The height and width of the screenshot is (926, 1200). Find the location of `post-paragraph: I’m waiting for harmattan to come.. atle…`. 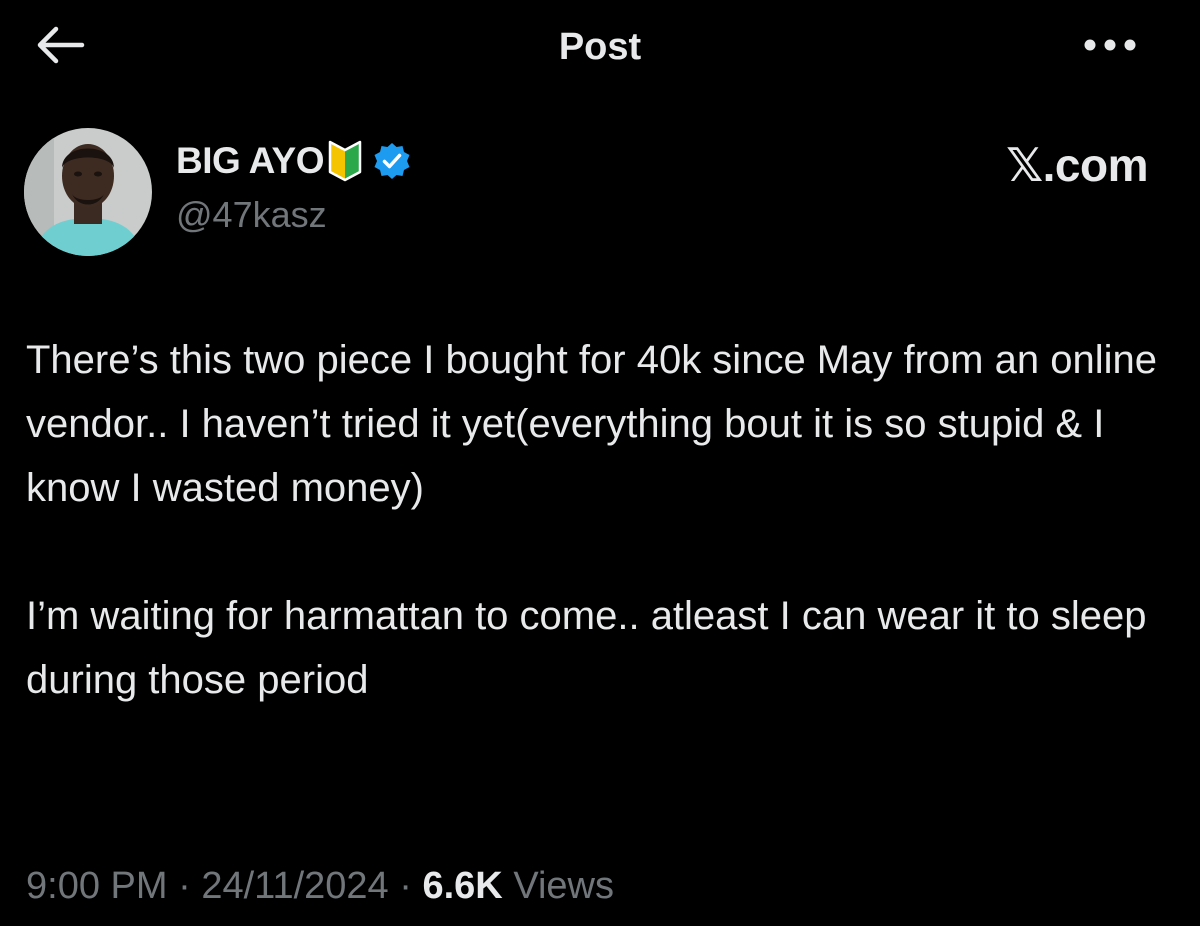

post-paragraph: I’m waiting for harmattan to come.. atle… is located at coordinates (586, 648).